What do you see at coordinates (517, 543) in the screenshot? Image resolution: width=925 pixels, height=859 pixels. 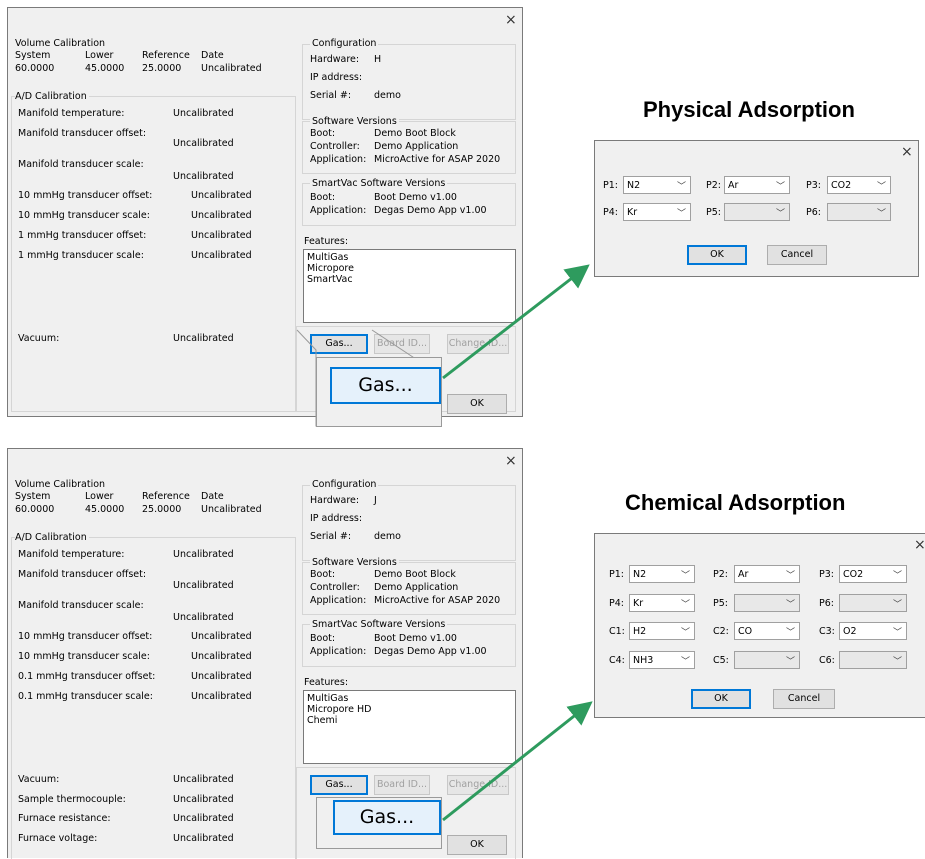 I see `arrow-overlay` at bounding box center [517, 543].